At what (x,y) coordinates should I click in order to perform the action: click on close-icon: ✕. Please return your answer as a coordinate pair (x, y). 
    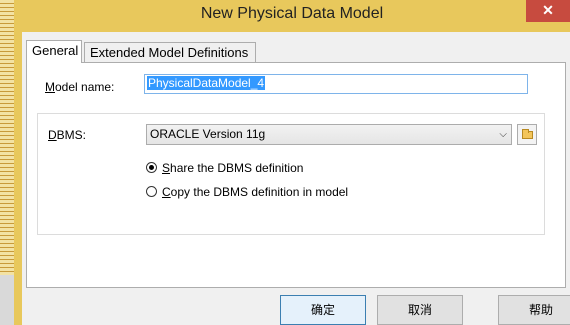
    Looking at the image, I should click on (548, 10).